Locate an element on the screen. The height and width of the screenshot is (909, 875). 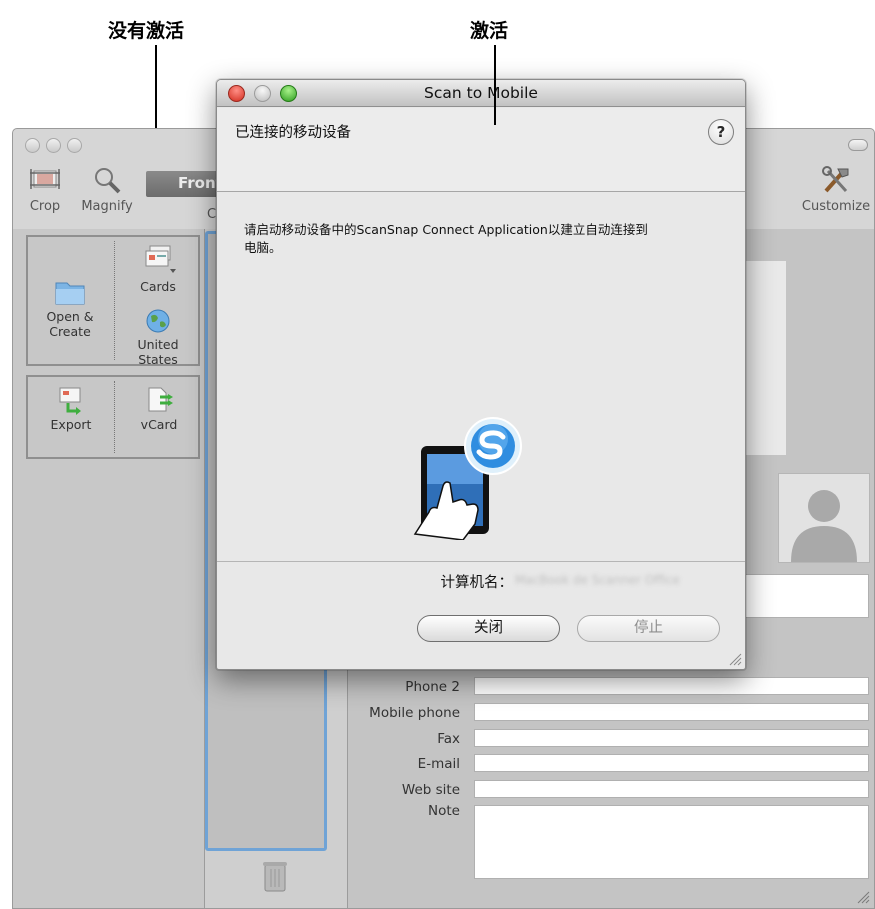
footer-divider is located at coordinates (481, 561).